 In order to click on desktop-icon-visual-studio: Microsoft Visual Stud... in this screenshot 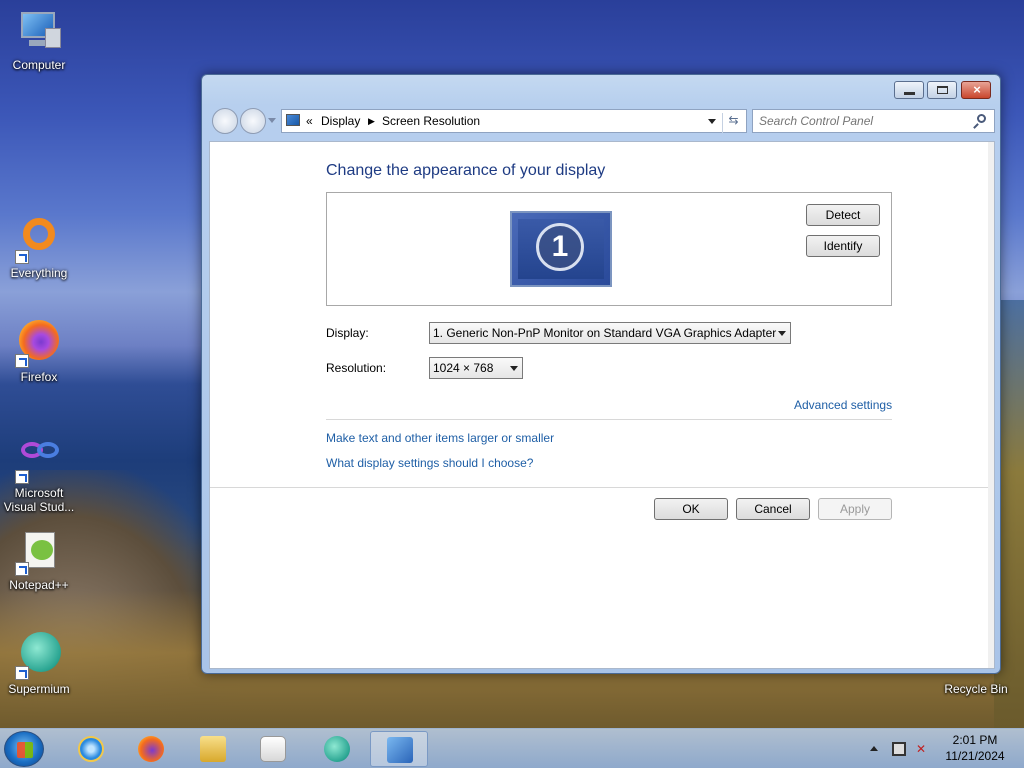, I will do `click(39, 475)`.